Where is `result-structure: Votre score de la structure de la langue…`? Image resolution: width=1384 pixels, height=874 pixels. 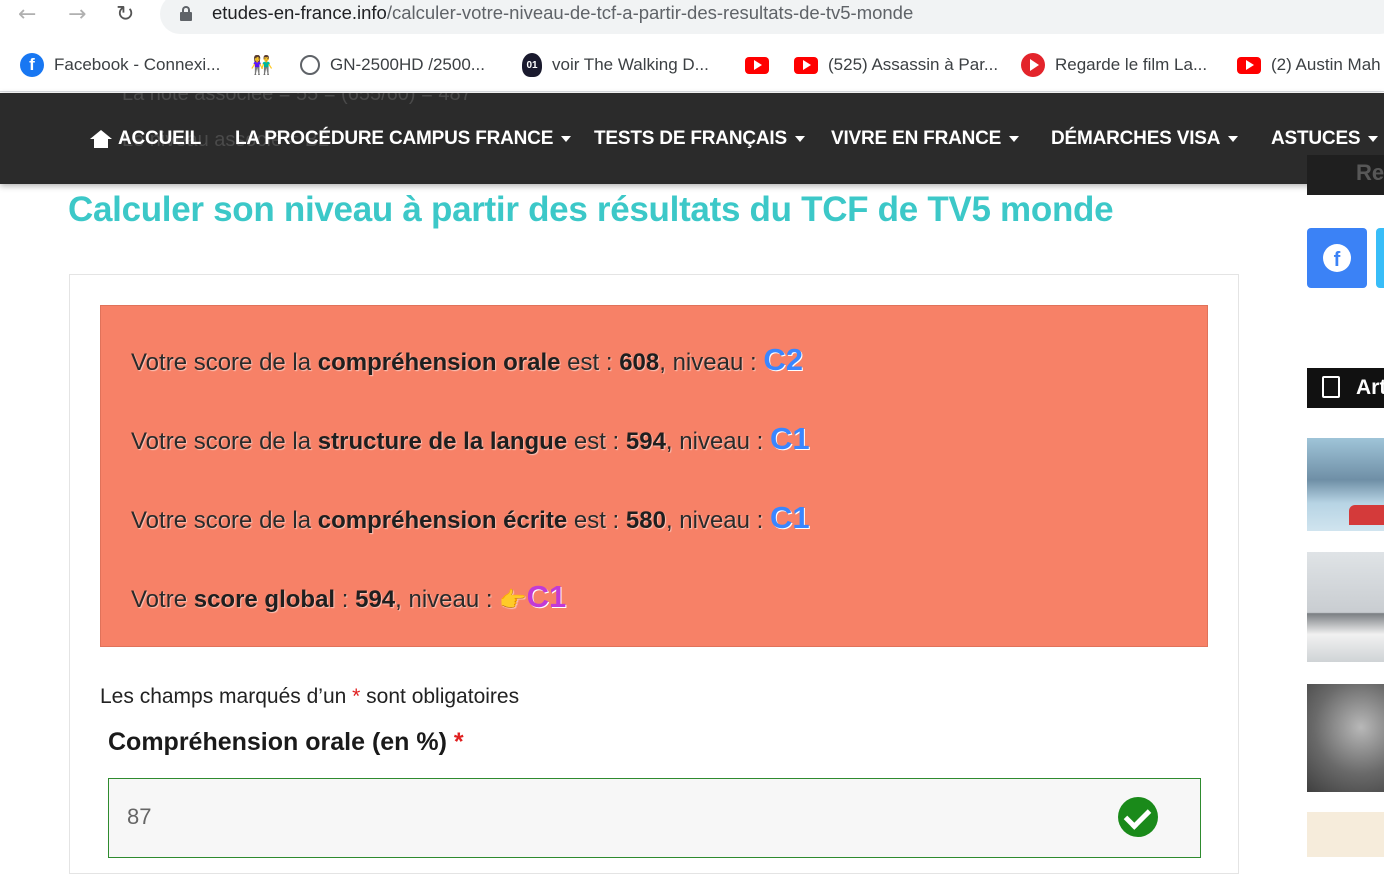
result-structure: Votre score de la structure de la langue… is located at coordinates (470, 438).